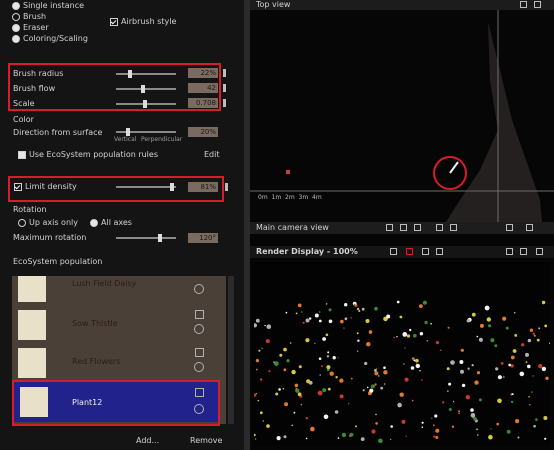 The image size is (554, 450). What do you see at coordinates (231, 350) in the screenshot?
I see `population-scrollbar` at bounding box center [231, 350].